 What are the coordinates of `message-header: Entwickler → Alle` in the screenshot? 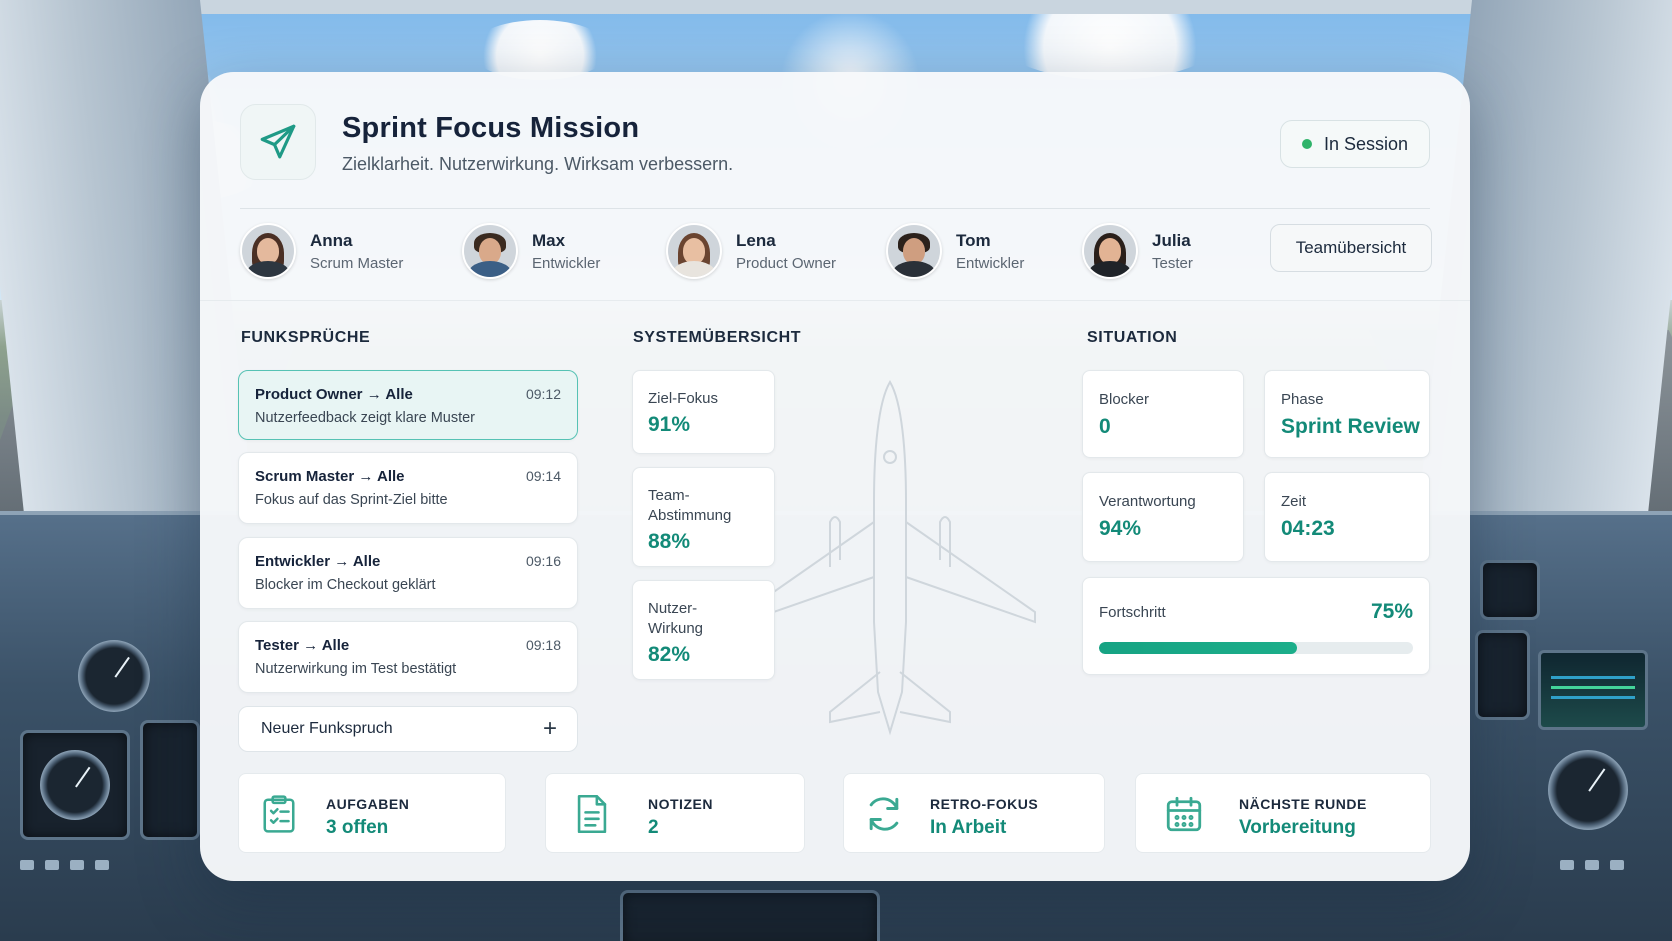 It's located at (317, 561).